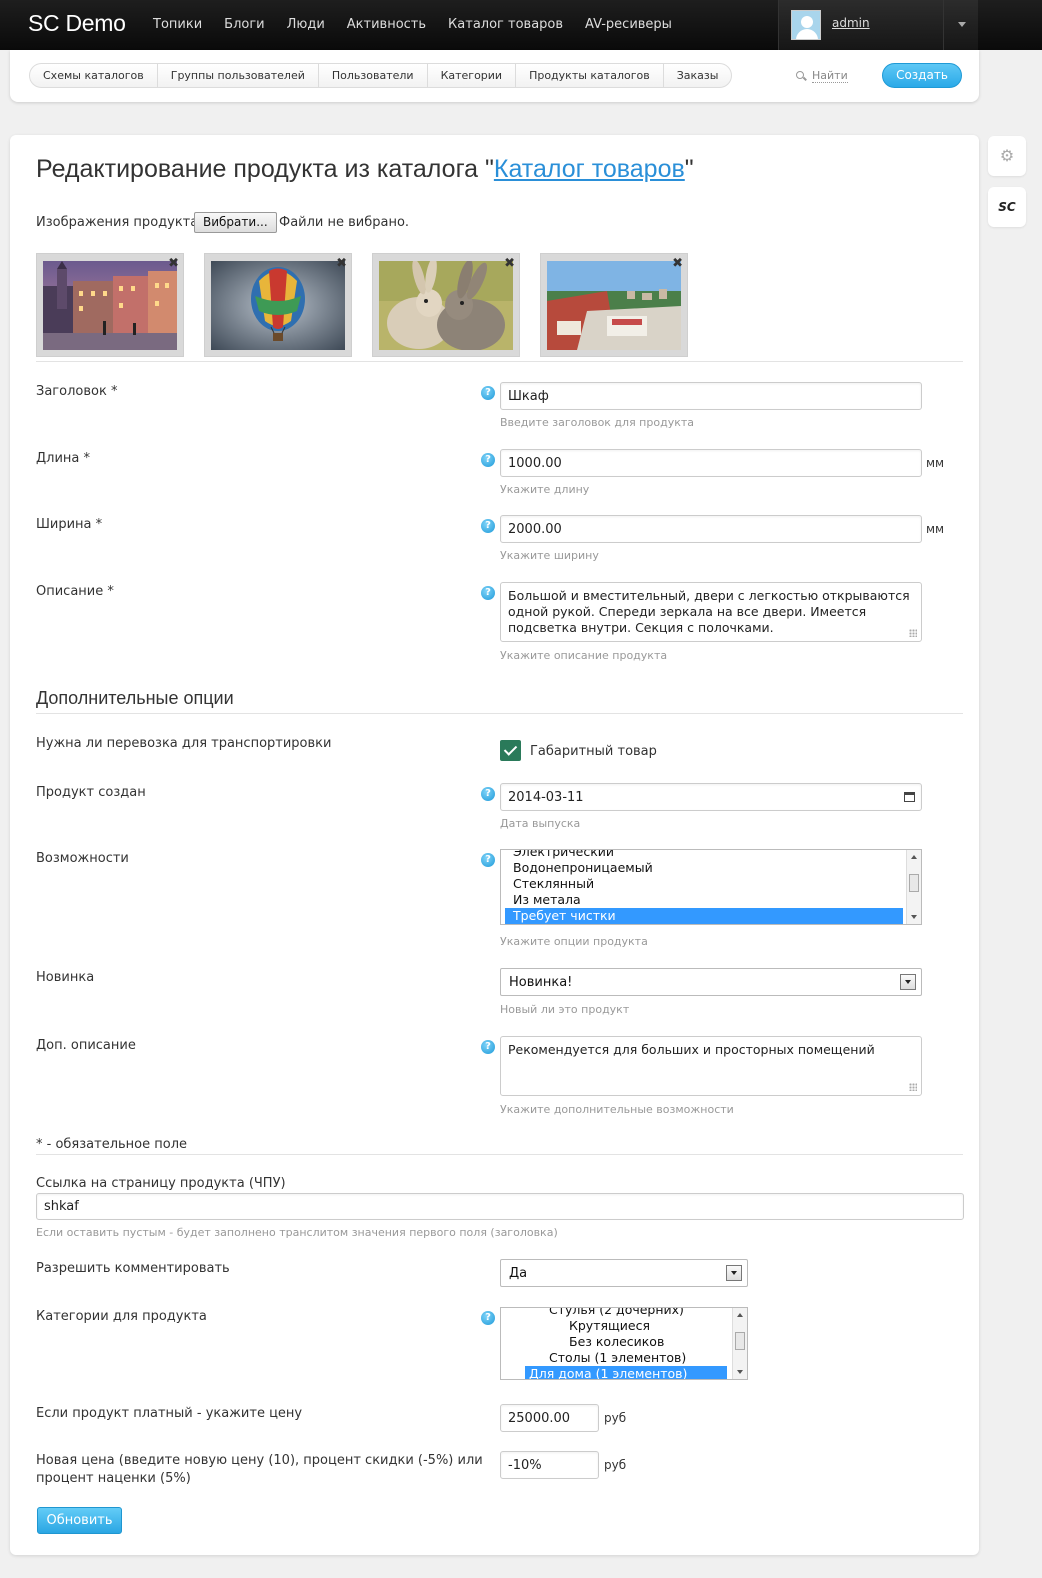 The image size is (1042, 1578). Describe the element at coordinates (830, 76) in the screenshot. I see `search-label: Найти` at that location.